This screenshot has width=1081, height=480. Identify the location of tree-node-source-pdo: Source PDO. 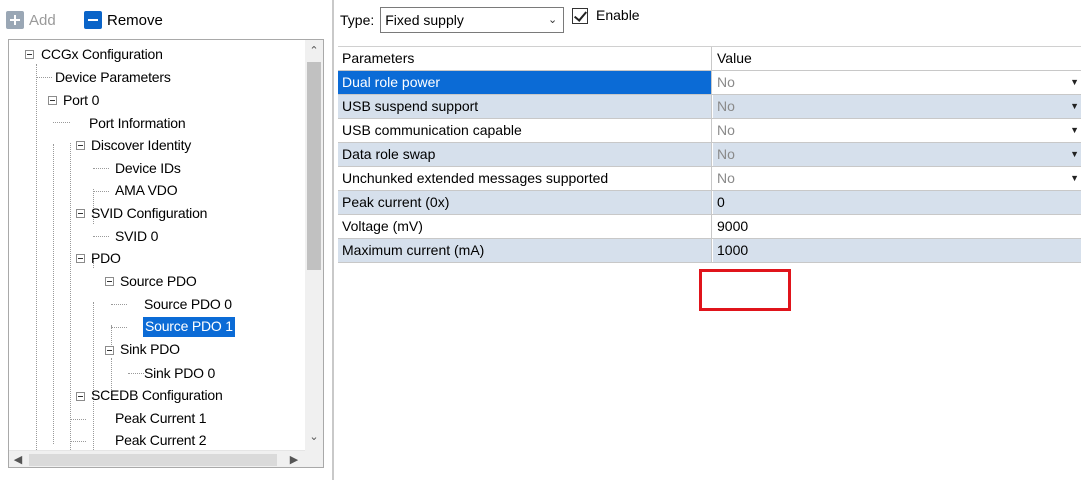
(158, 282).